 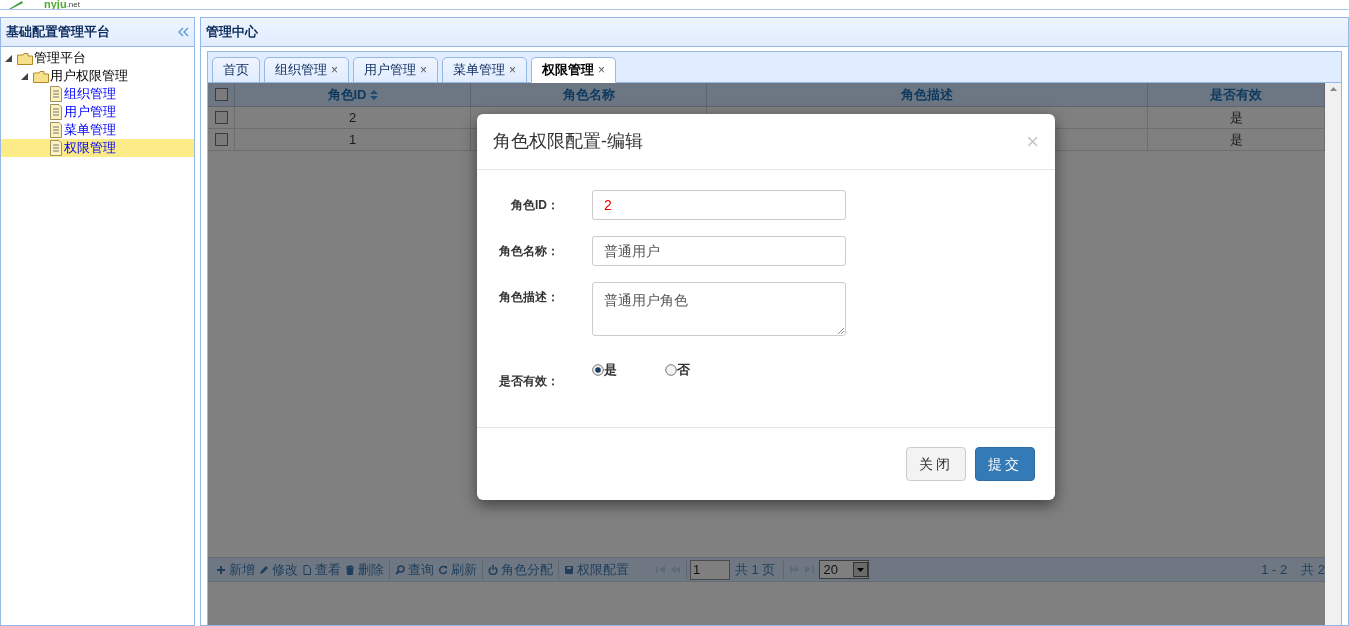 What do you see at coordinates (493, 569) in the screenshot?
I see `power-icon` at bounding box center [493, 569].